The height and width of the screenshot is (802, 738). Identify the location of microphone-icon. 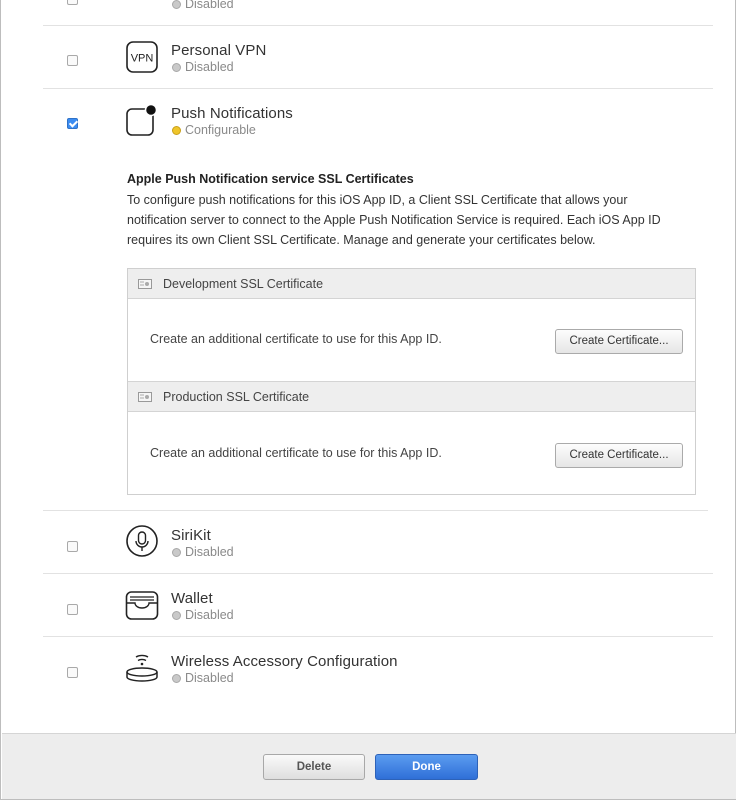
(142, 541).